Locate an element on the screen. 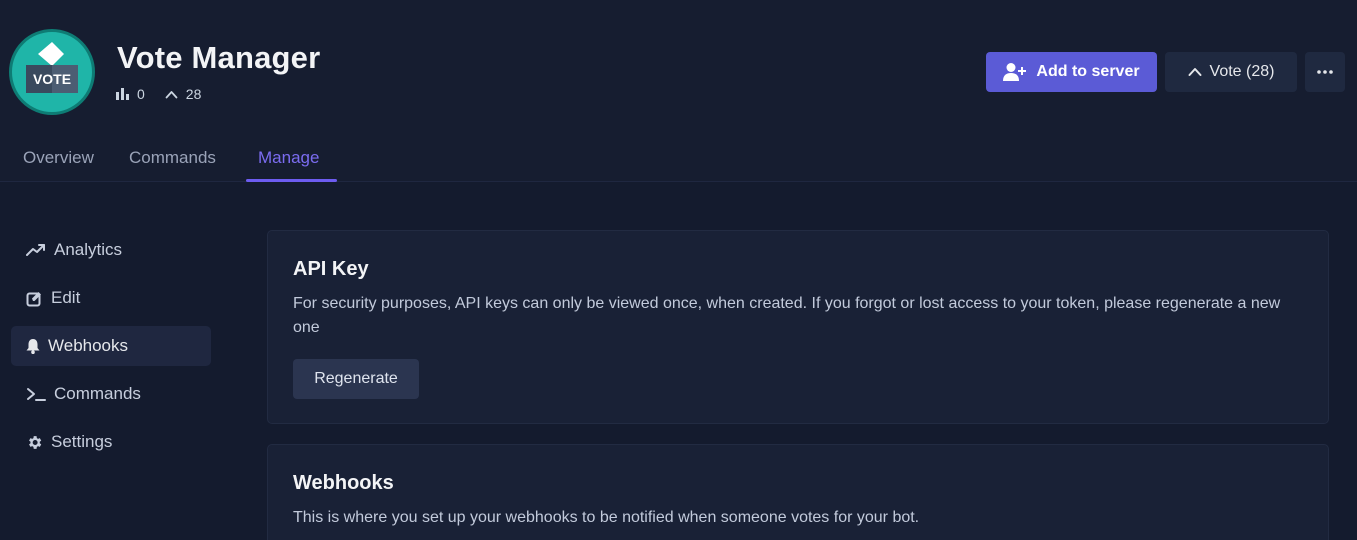 This screenshot has width=1357, height=540. sidebar-item-label: Webhooks is located at coordinates (88, 345).